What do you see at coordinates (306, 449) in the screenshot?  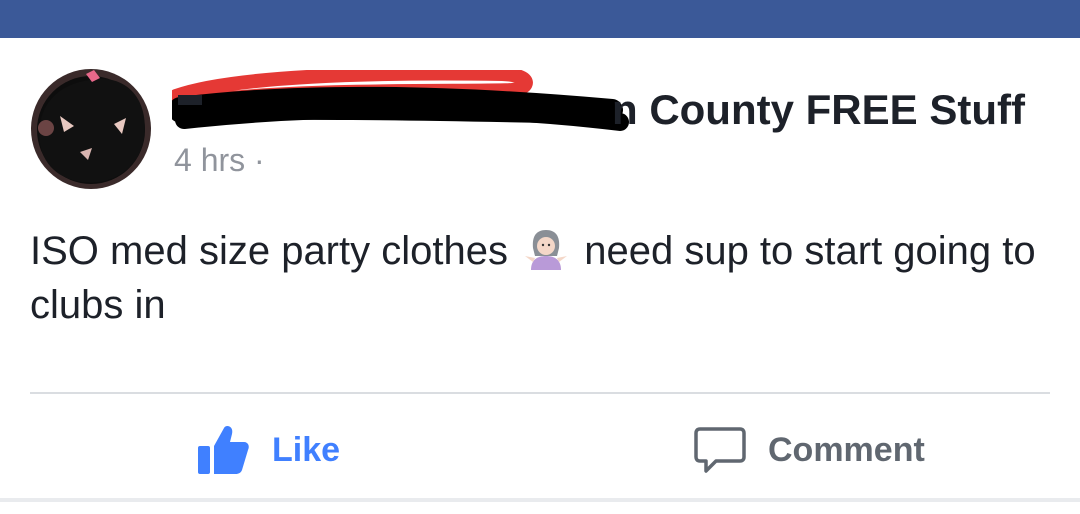 I see `like-label: Like` at bounding box center [306, 449].